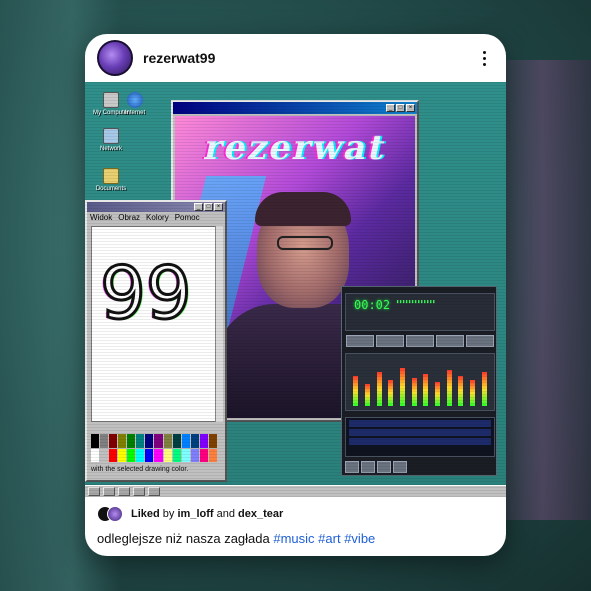 This screenshot has width=591, height=591. I want to click on glasses, so click(305, 243).